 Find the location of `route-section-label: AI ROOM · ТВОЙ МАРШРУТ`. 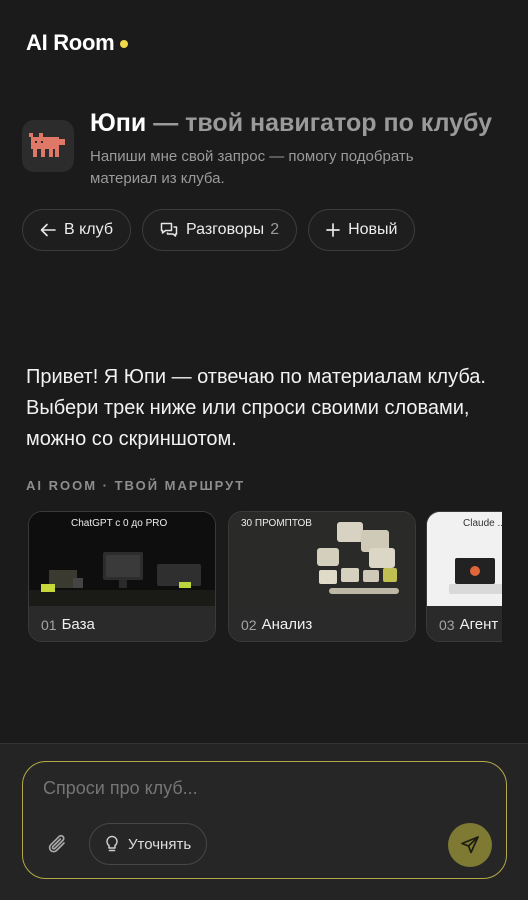

route-section-label: AI ROOM · ТВОЙ МАРШРУТ is located at coordinates (136, 485).